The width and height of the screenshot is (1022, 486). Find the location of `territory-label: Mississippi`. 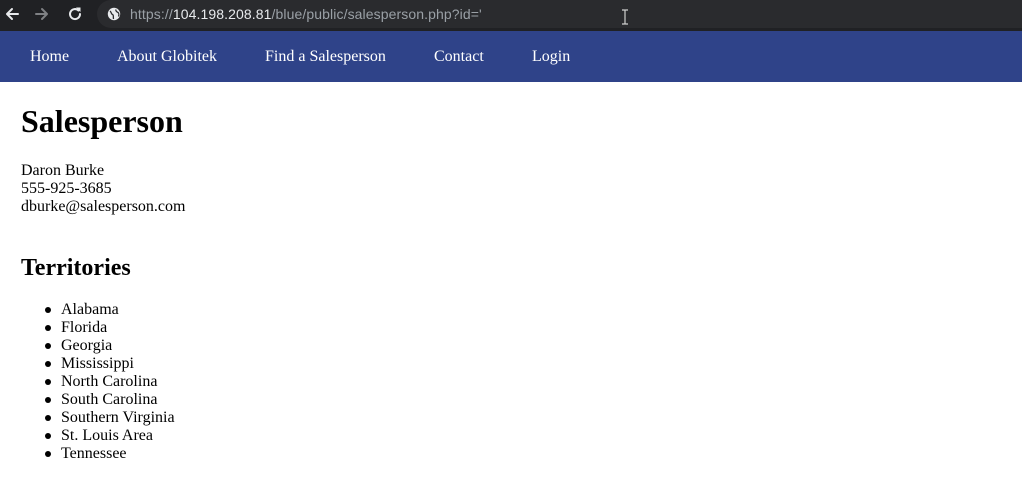

territory-label: Mississippi is located at coordinates (97, 363).